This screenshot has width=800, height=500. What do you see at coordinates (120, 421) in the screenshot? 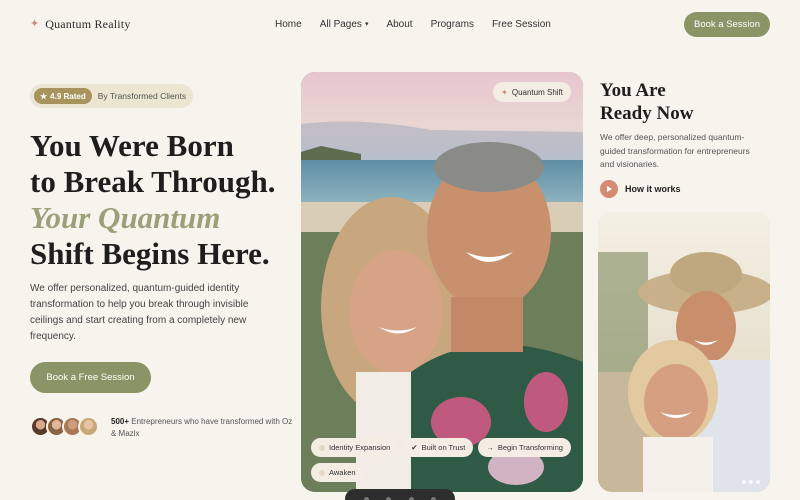
I see `proof-count: 500+` at bounding box center [120, 421].